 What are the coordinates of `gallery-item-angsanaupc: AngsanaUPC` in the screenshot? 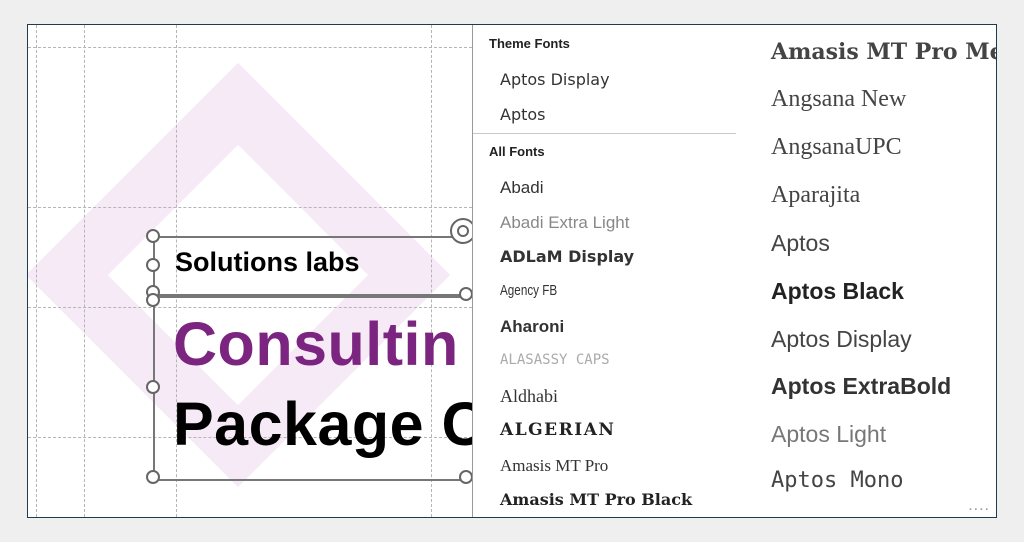 It's located at (836, 147).